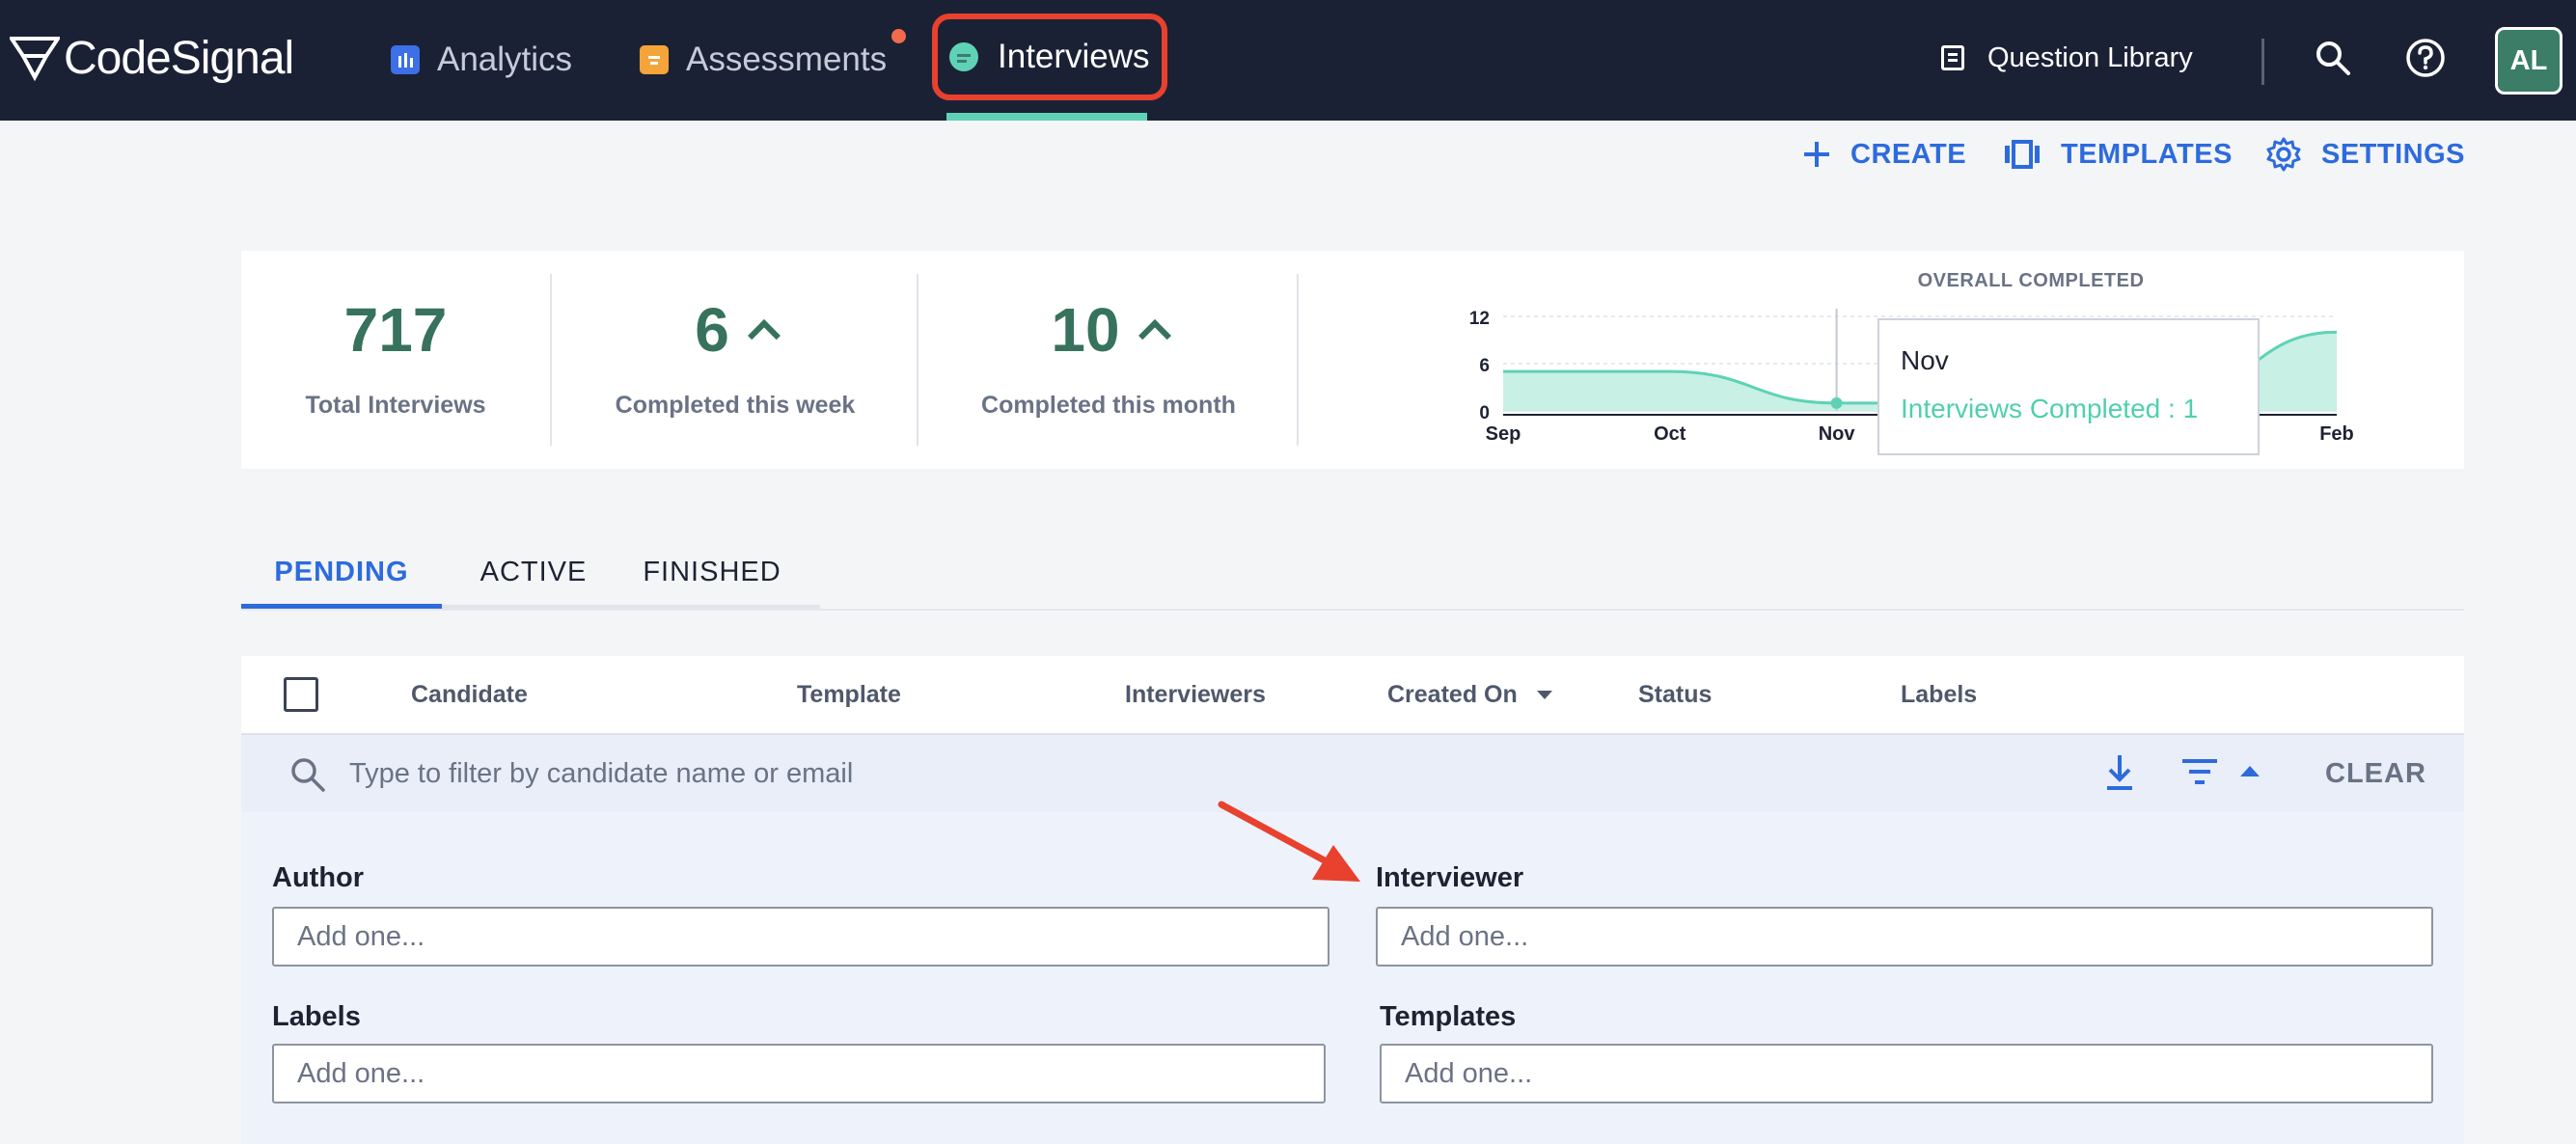  I want to click on nav-interviews: Interviews, so click(1049, 57).